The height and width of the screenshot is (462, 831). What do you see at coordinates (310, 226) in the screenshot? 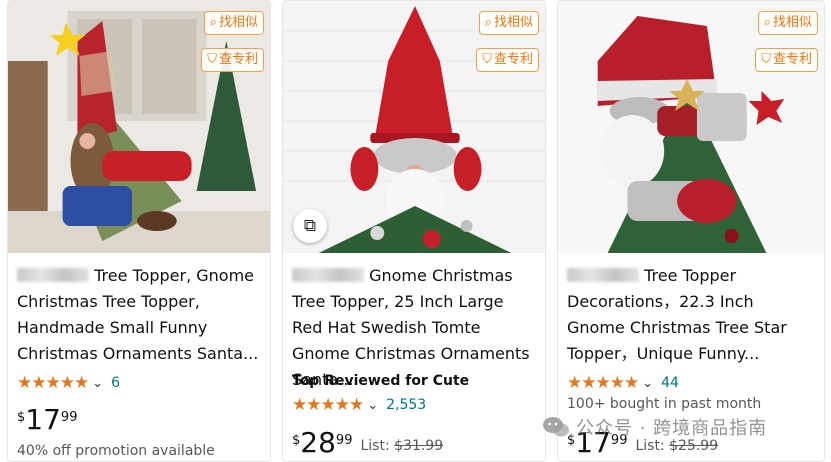
I see `view-more-images-icon: ⧉` at bounding box center [310, 226].